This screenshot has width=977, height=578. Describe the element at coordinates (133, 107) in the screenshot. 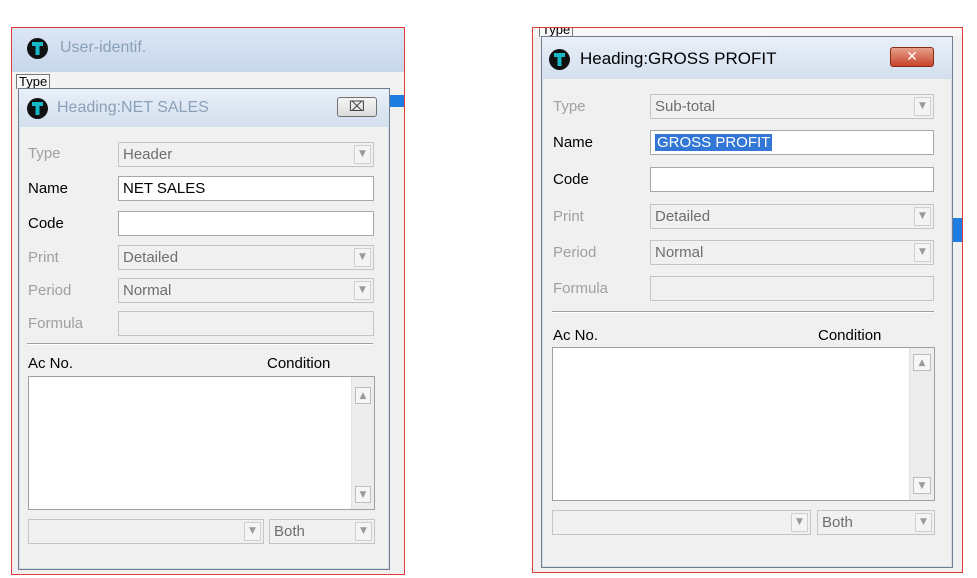

I see `dialog-title: Heading:NET SALES` at that location.